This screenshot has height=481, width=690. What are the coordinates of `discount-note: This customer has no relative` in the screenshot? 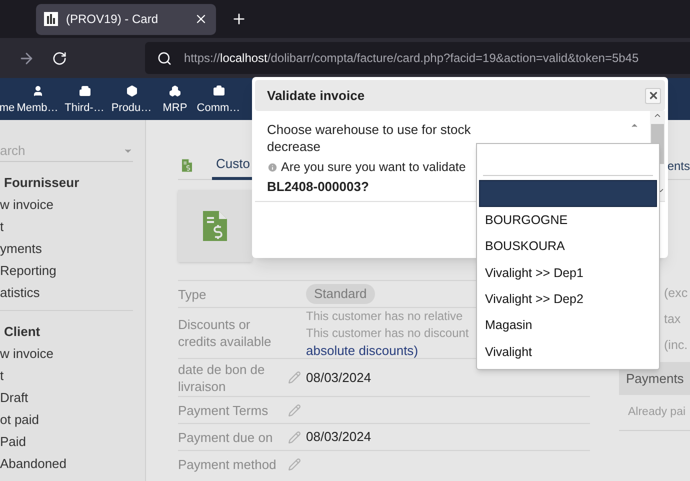 It's located at (385, 316).